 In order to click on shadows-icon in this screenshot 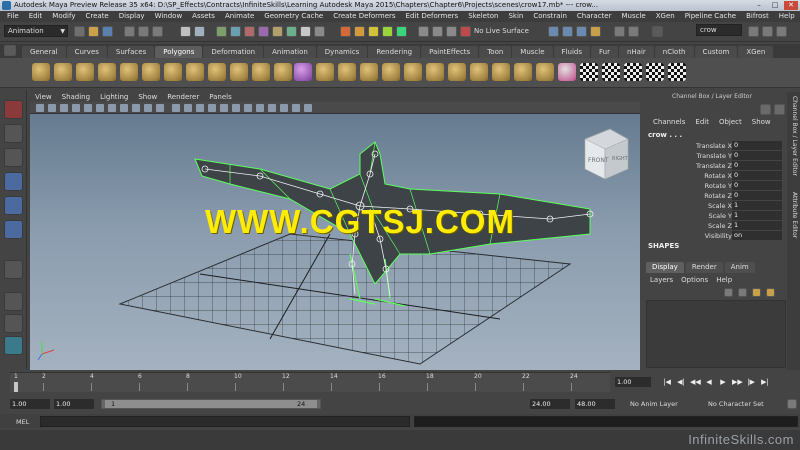, I will do `click(236, 108)`.